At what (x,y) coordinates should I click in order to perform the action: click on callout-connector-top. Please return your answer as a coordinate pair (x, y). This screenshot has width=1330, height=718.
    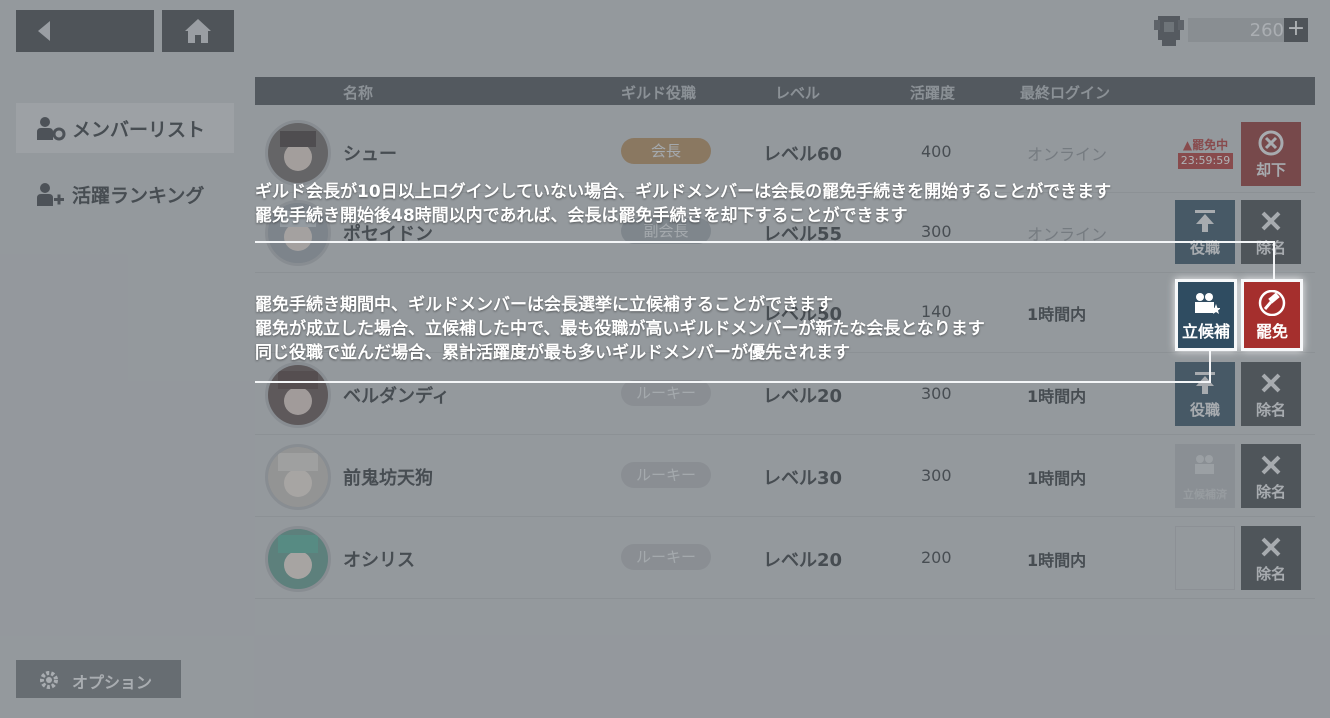
    Looking at the image, I should click on (1274, 260).